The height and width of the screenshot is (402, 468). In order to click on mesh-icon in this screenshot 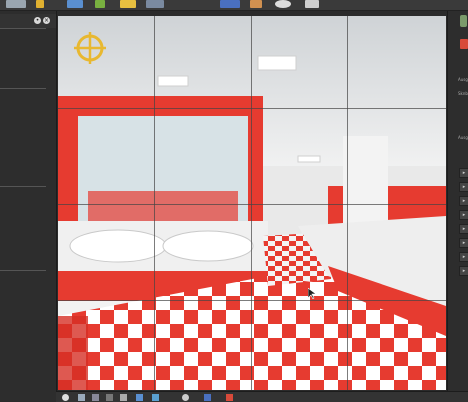, I will do `click(100, 4)`.